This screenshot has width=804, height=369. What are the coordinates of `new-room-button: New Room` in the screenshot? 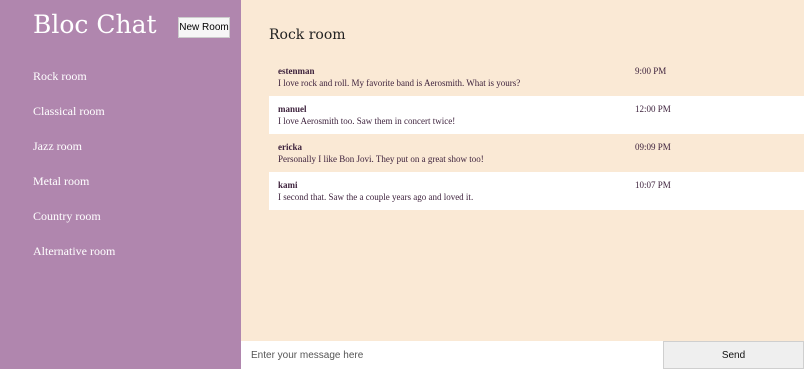 It's located at (204, 27).